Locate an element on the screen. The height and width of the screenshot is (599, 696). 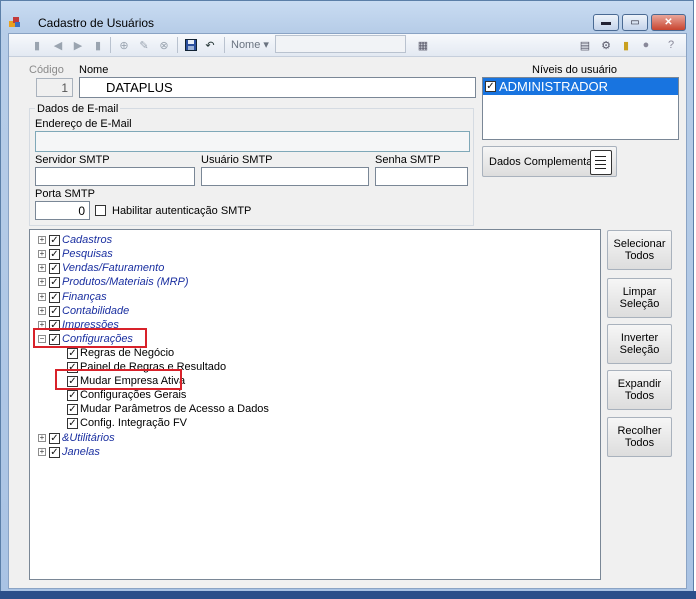
maximize-icon: ▭ is located at coordinates (635, 22).